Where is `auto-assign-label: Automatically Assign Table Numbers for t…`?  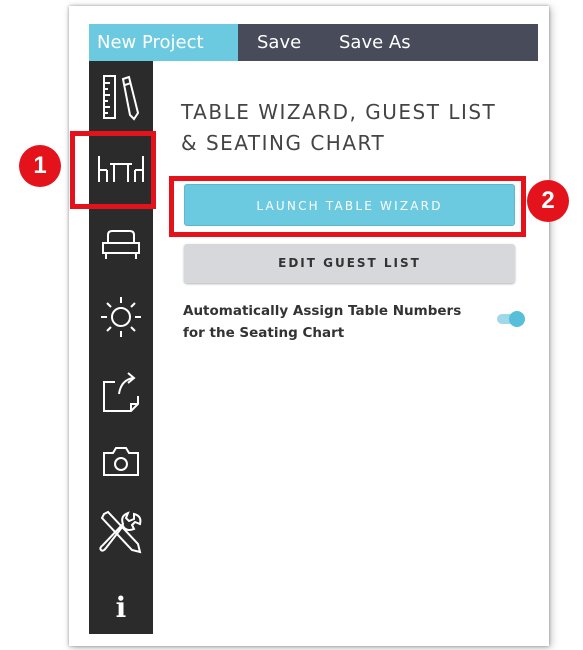
auto-assign-label: Automatically Assign Table Numbers for t… is located at coordinates (322, 322).